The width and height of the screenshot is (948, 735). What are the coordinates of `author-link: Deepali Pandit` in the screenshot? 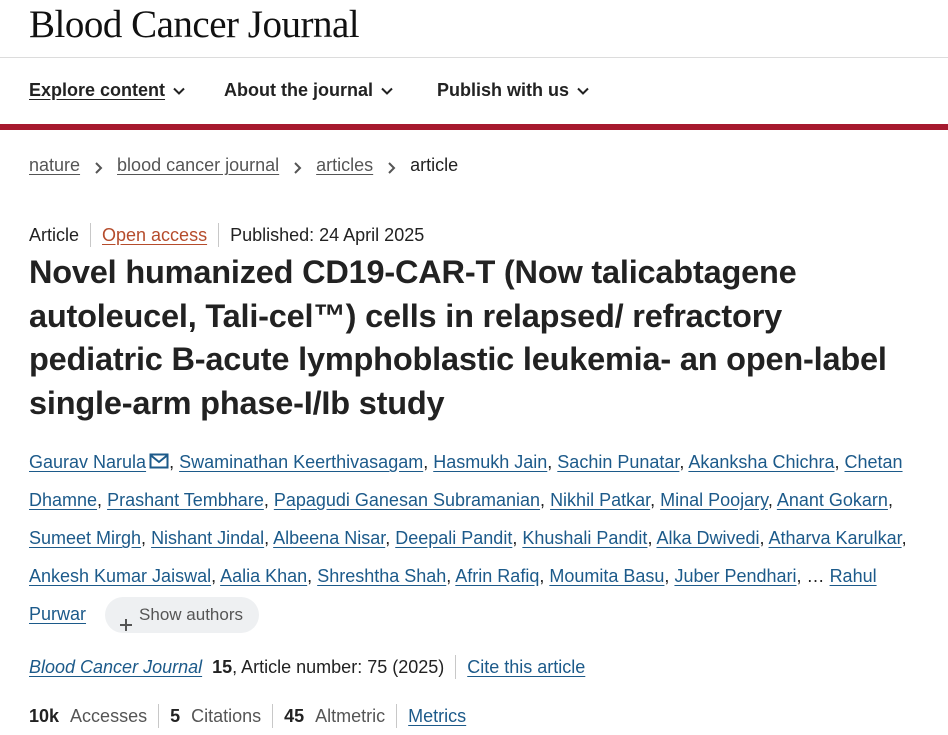 It's located at (453, 538).